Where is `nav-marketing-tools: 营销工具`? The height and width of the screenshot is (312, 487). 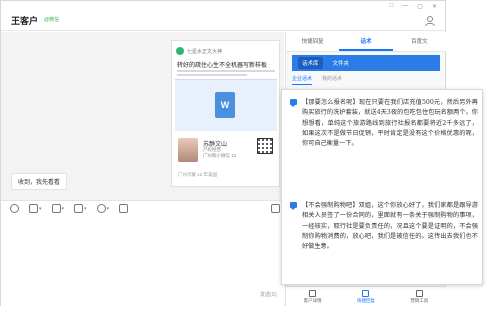 nav-marketing-tools: 营销工具 is located at coordinates (419, 296).